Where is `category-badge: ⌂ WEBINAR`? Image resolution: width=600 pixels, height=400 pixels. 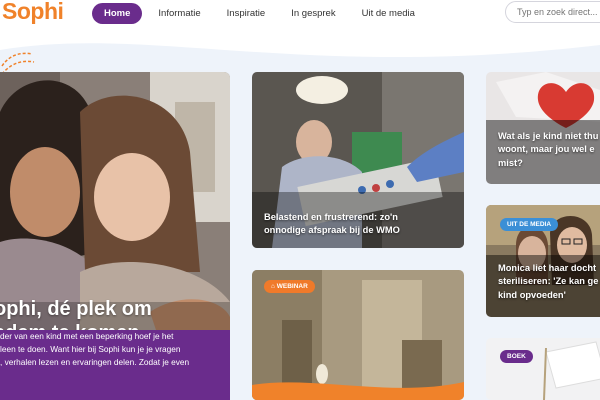
category-badge: ⌂ WEBINAR is located at coordinates (289, 286).